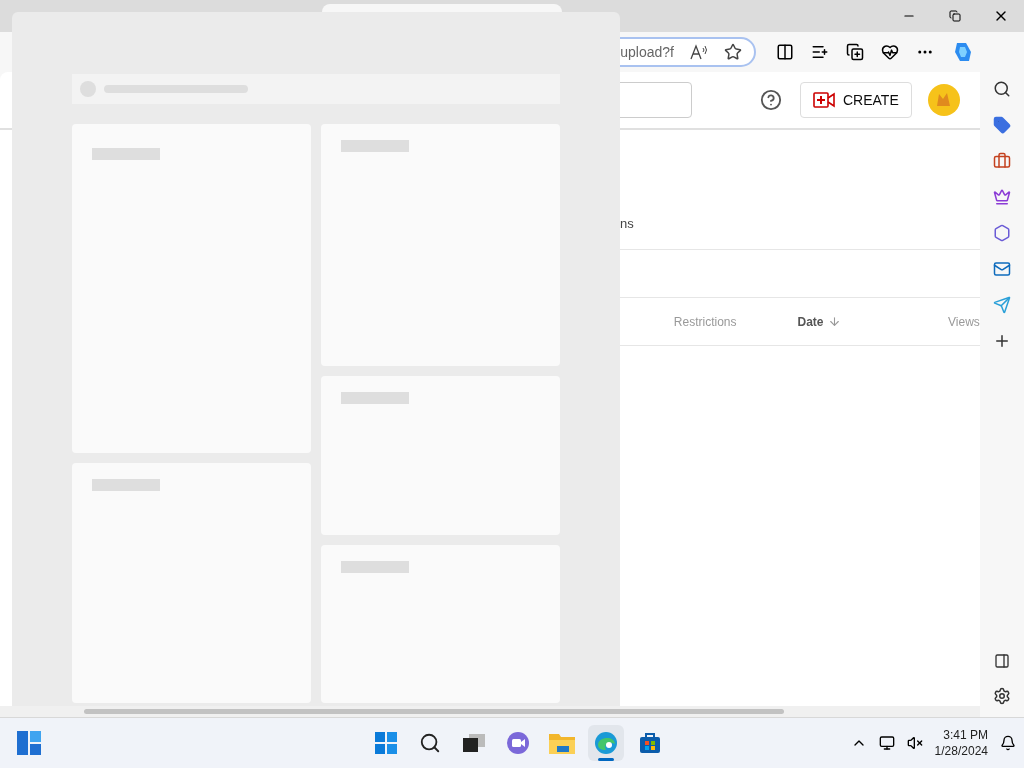  What do you see at coordinates (1002, 125) in the screenshot?
I see `tag-icon` at bounding box center [1002, 125].